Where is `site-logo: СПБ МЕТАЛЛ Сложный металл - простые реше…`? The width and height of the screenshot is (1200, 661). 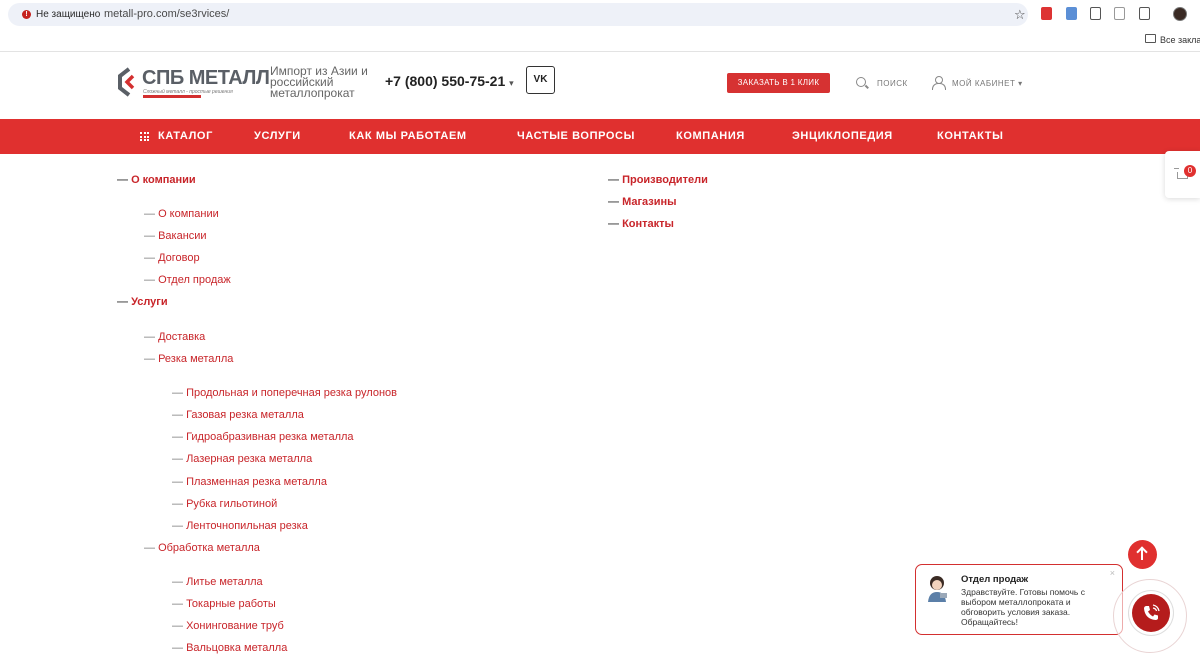 site-logo: СПБ МЕТАЛЛ Сложный металл - простые реше… is located at coordinates (193, 83).